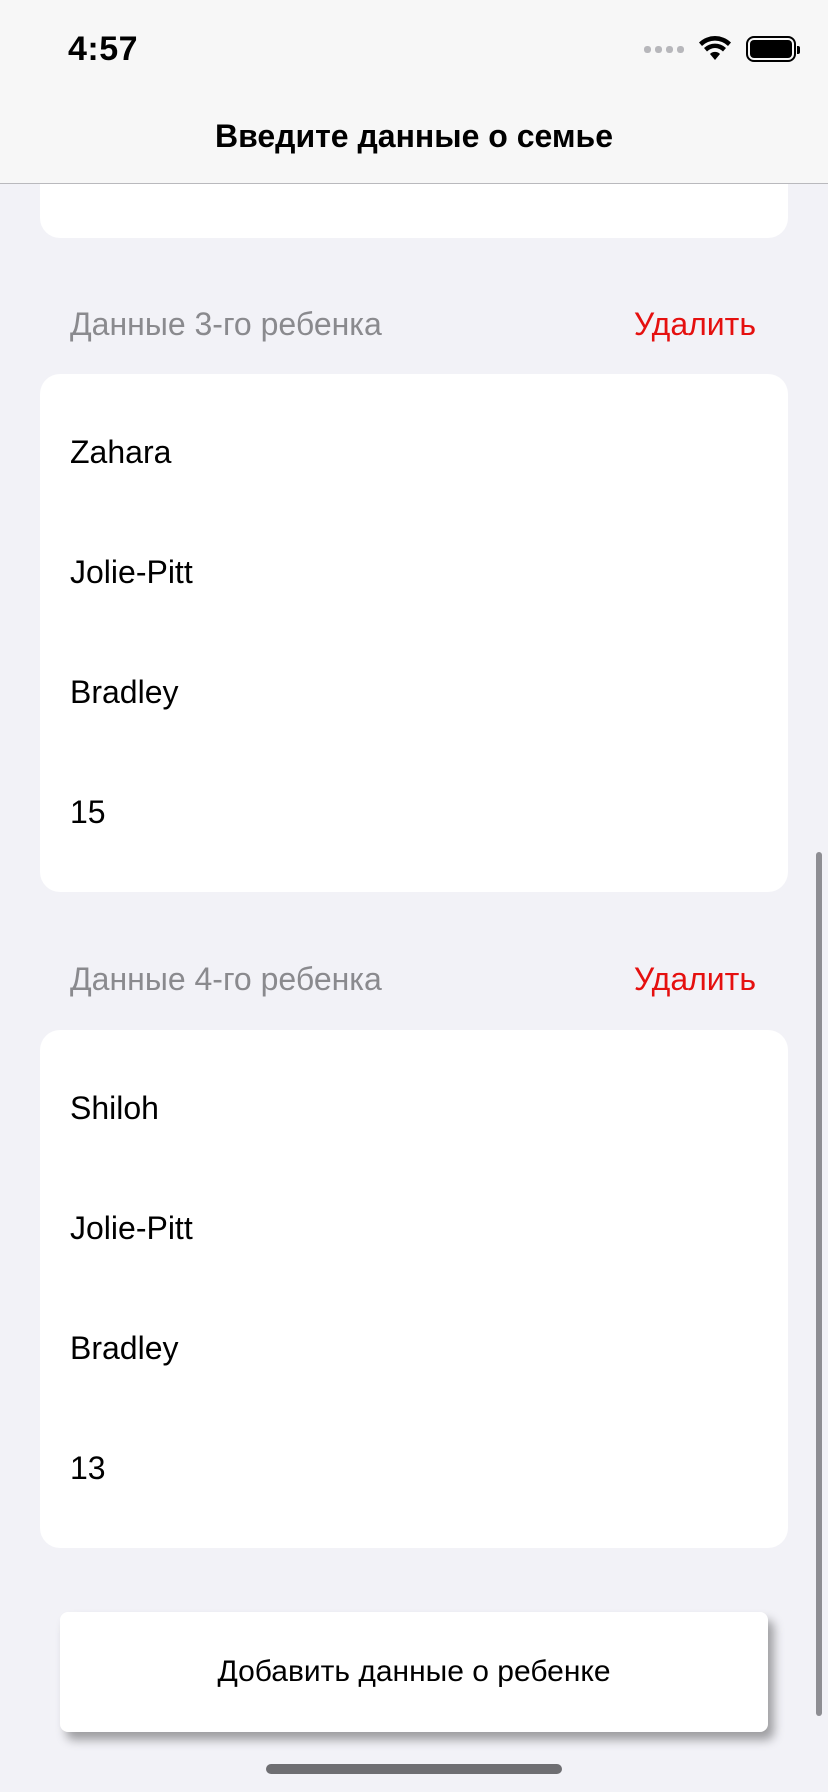  What do you see at coordinates (414, 136) in the screenshot?
I see `page-title: Введите данные о семье` at bounding box center [414, 136].